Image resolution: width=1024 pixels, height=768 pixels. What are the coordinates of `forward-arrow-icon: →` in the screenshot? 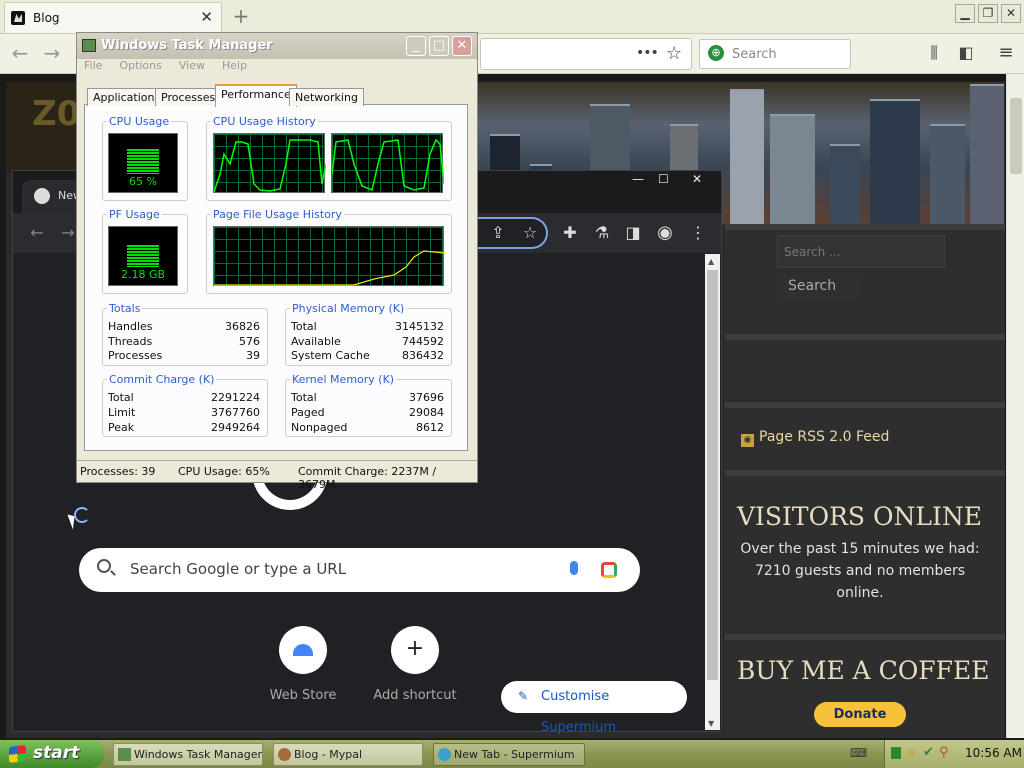 It's located at (52, 54).